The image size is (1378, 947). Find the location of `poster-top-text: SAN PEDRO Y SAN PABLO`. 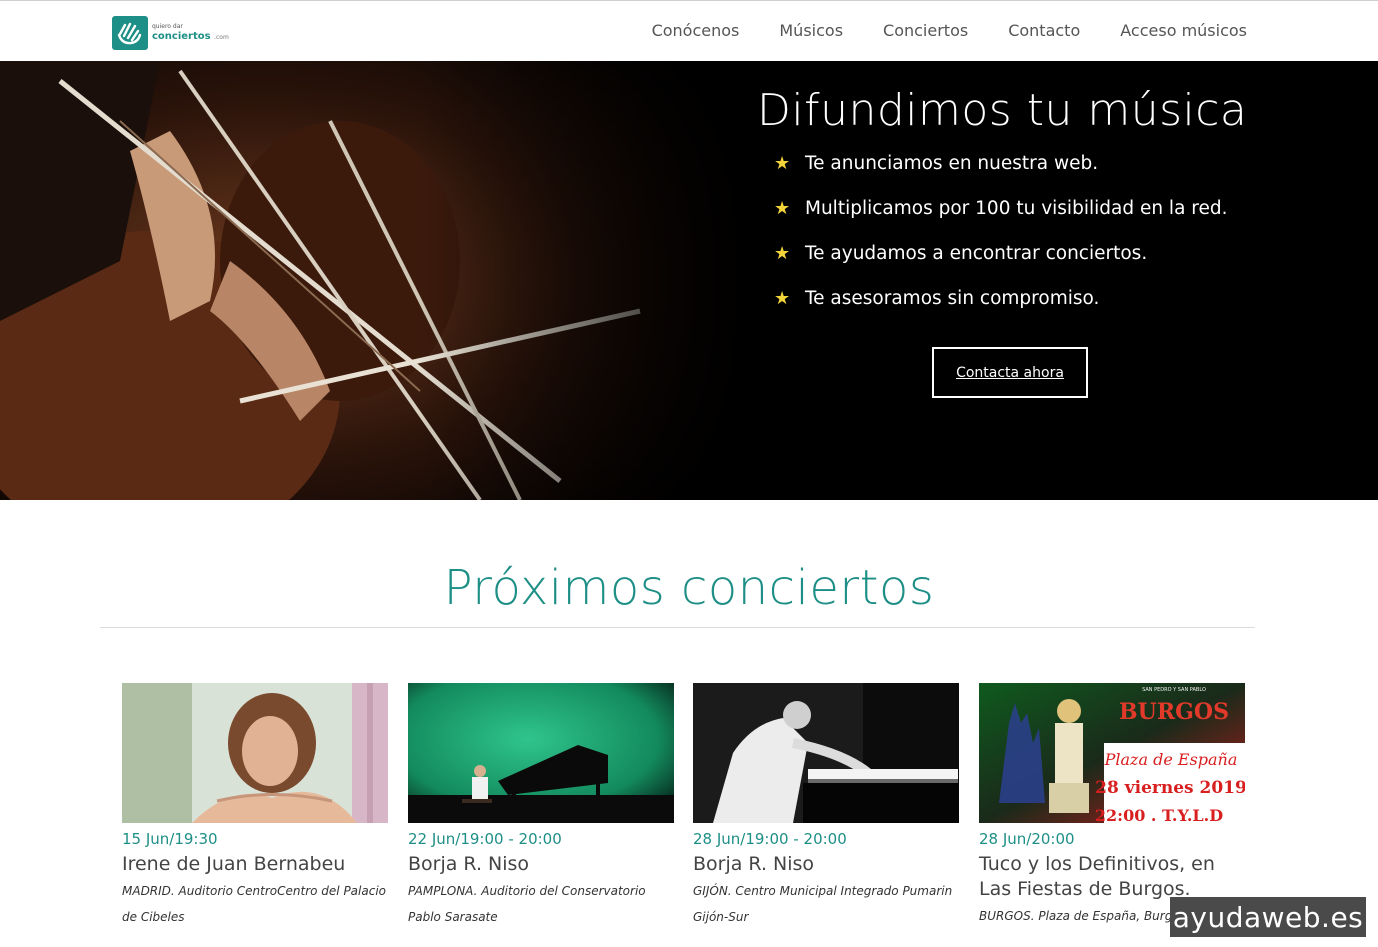

poster-top-text: SAN PEDRO Y SAN PABLO is located at coordinates (1174, 690).